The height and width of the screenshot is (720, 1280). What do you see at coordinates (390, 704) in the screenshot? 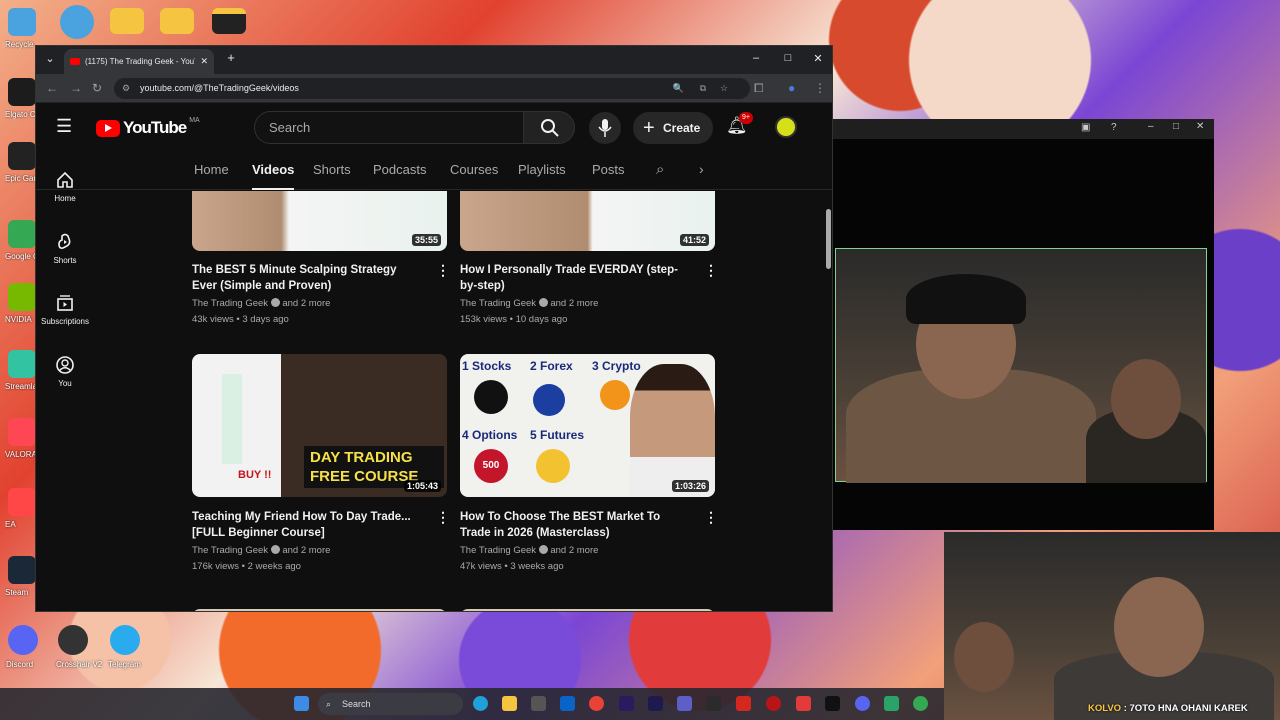
I see `taskbar-search: ⌕ Search` at bounding box center [390, 704].